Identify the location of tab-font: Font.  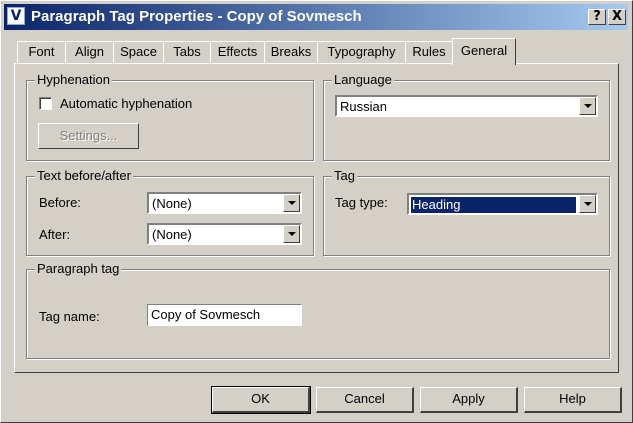
(41, 52).